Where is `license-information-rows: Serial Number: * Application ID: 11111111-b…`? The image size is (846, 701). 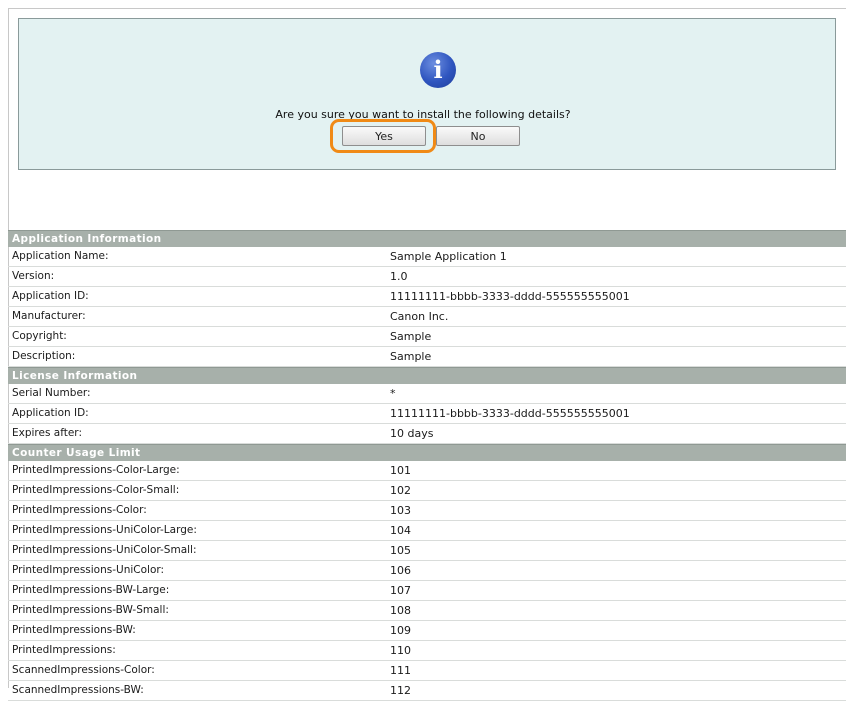
license-information-rows: Serial Number: * Application ID: 11111111-b… is located at coordinates (427, 414).